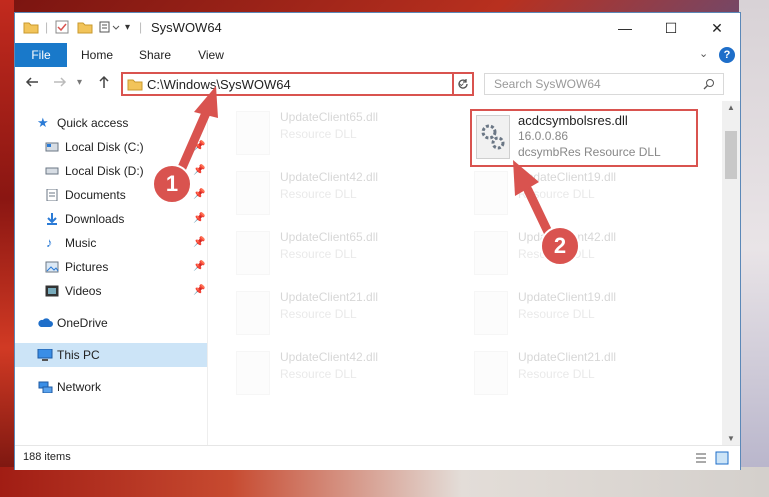  Describe the element at coordinates (172, 184) in the screenshot. I see `step-one-callout: 1` at that location.